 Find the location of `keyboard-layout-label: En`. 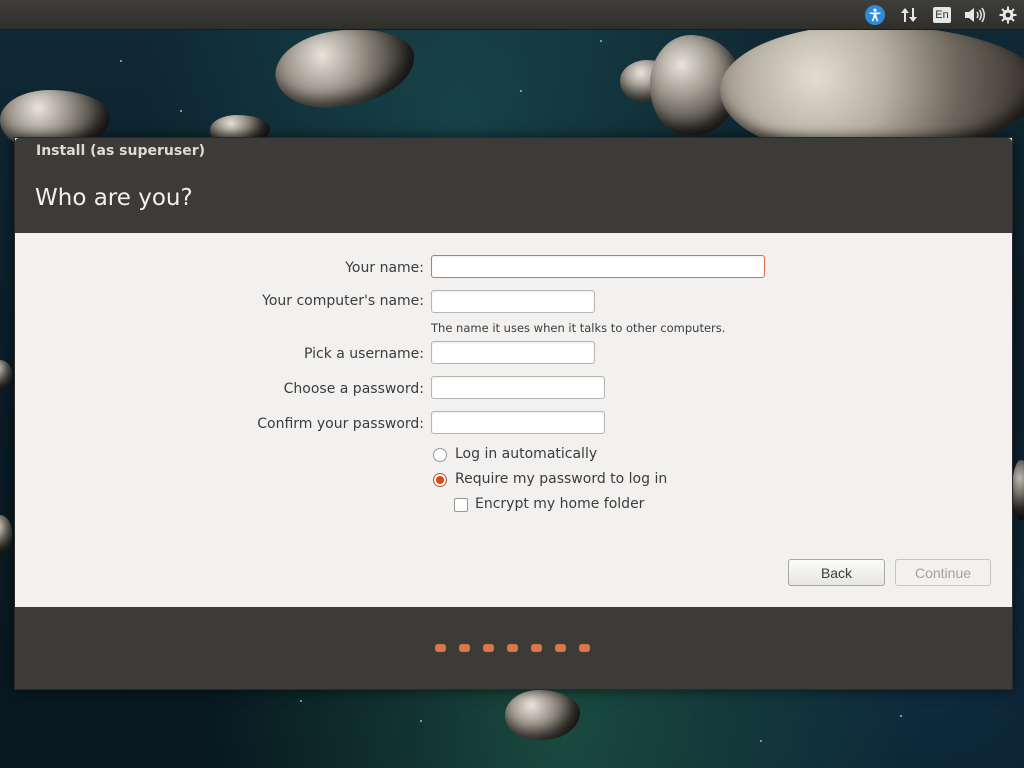

keyboard-layout-label: En is located at coordinates (942, 14).